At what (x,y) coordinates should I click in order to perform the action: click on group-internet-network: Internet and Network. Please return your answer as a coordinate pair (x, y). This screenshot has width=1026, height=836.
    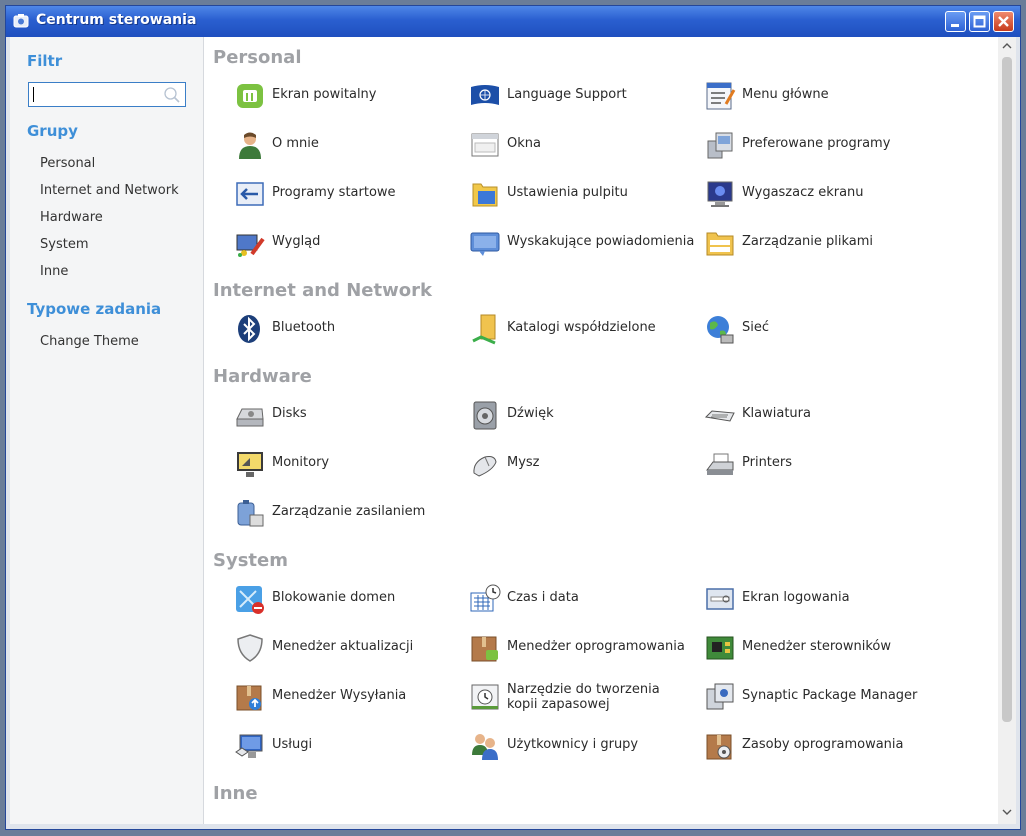
    Looking at the image, I should click on (109, 190).